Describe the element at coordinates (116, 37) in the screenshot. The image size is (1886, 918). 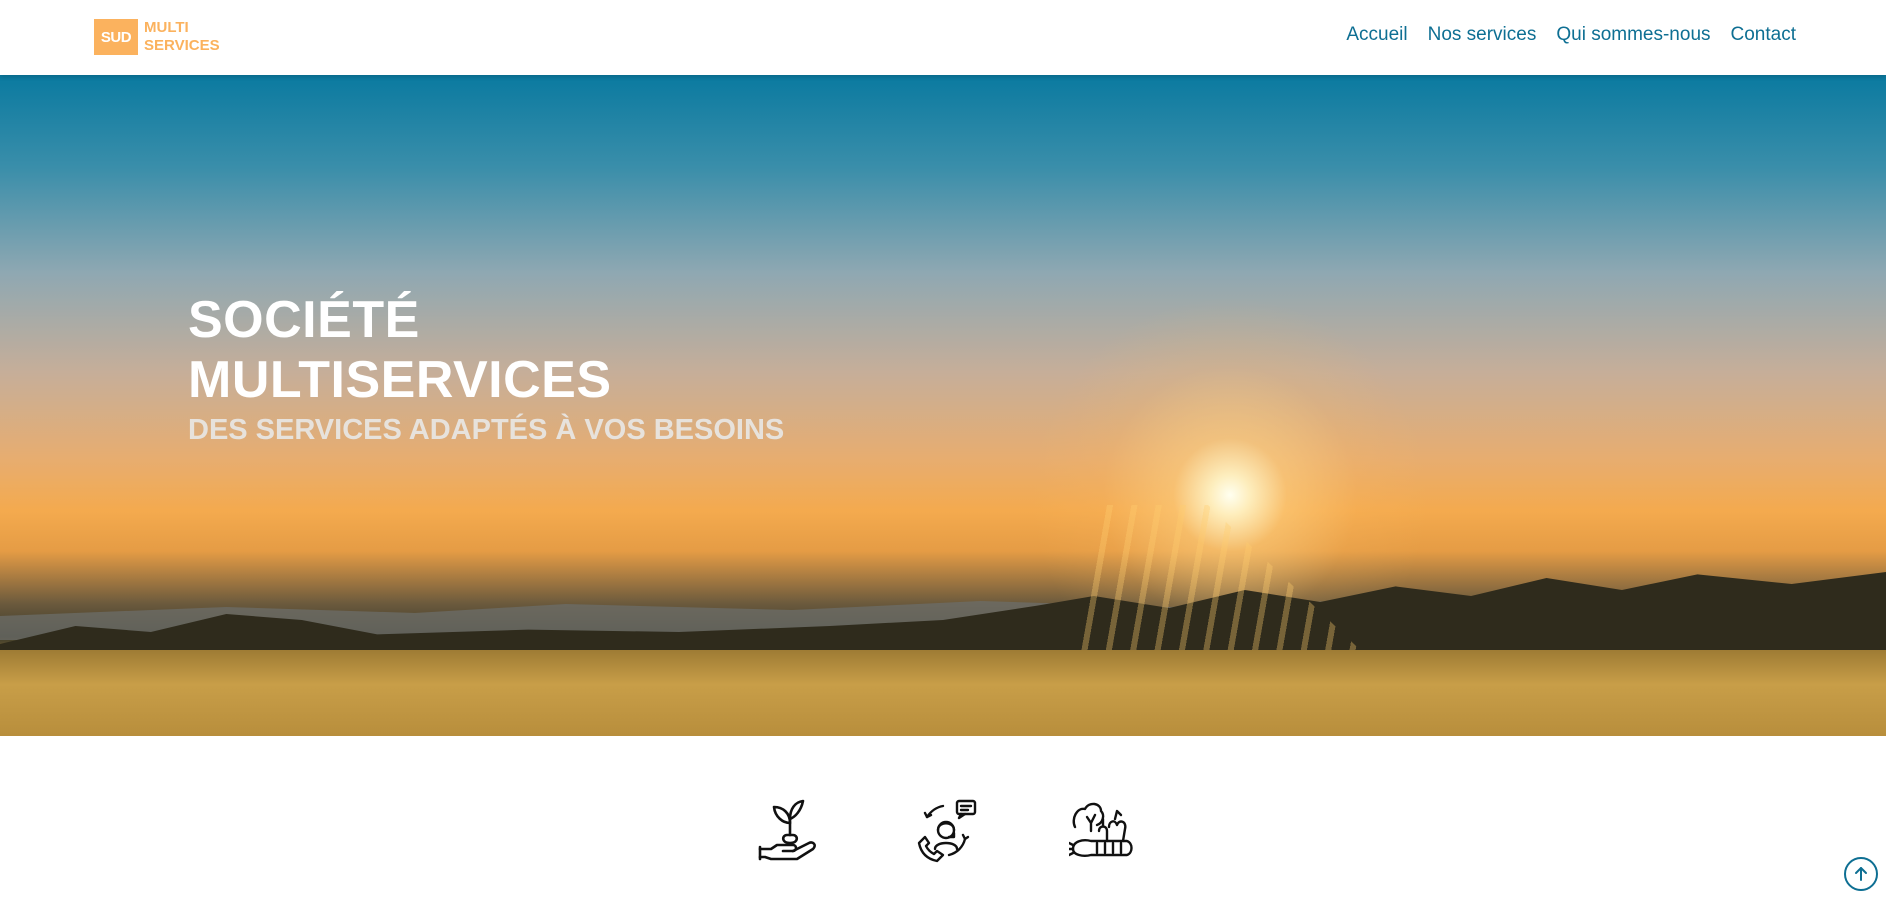
I see `logo-badge: SUD` at that location.